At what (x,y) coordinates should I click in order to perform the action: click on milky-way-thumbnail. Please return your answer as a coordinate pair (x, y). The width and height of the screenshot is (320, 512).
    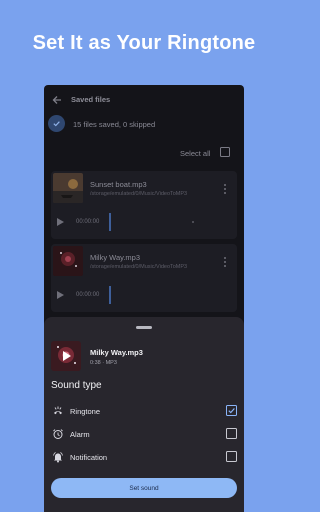
    Looking at the image, I should click on (68, 261).